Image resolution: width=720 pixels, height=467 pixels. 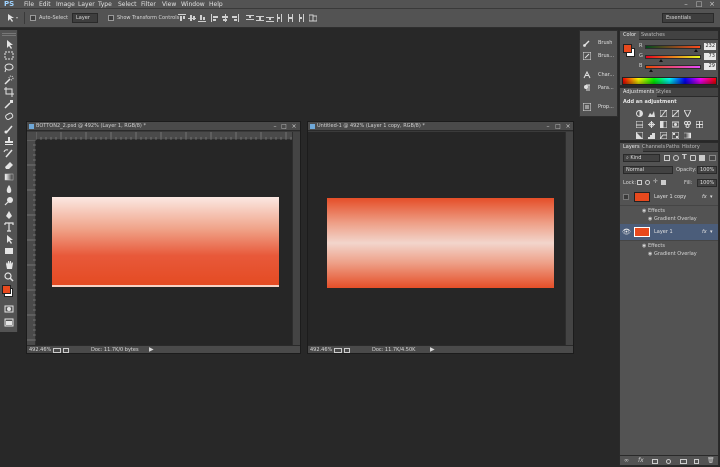 I want to click on channel-g-value: 73, so click(x=710, y=56).